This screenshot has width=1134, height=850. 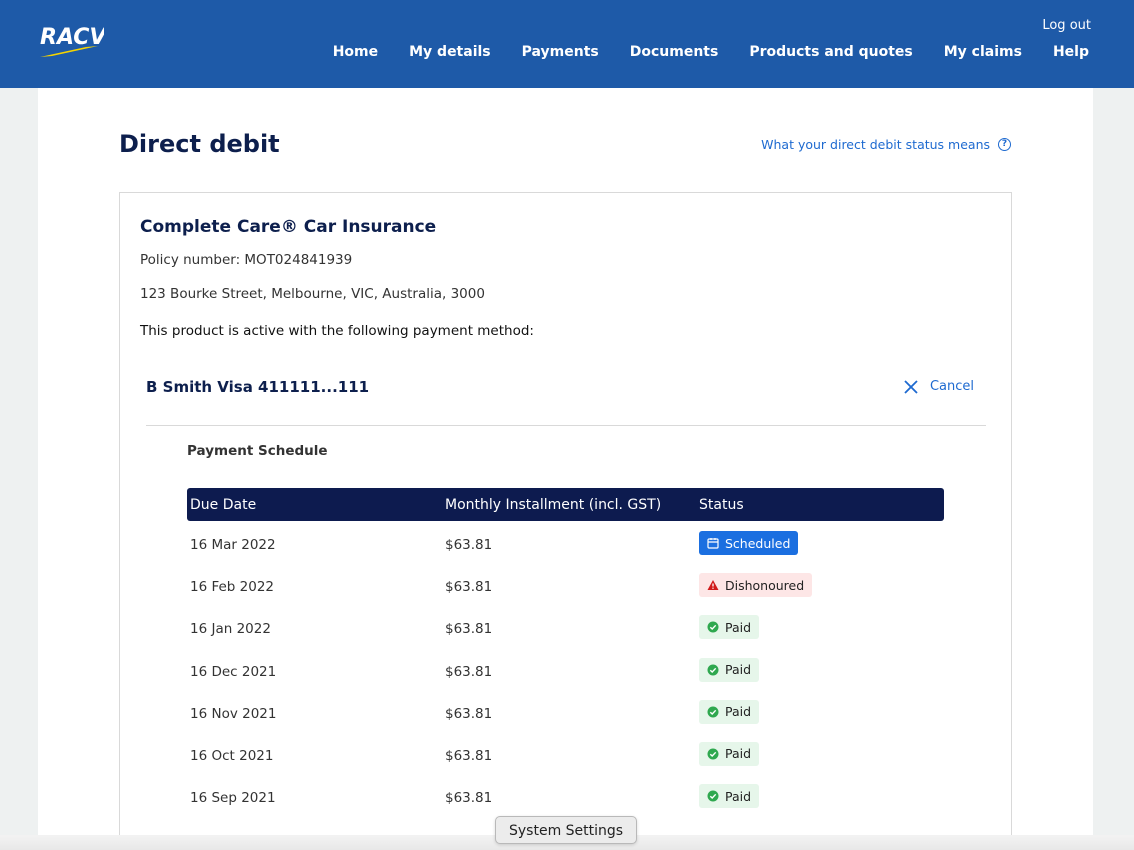 I want to click on column-header-due-date: Due Date, so click(x=223, y=504).